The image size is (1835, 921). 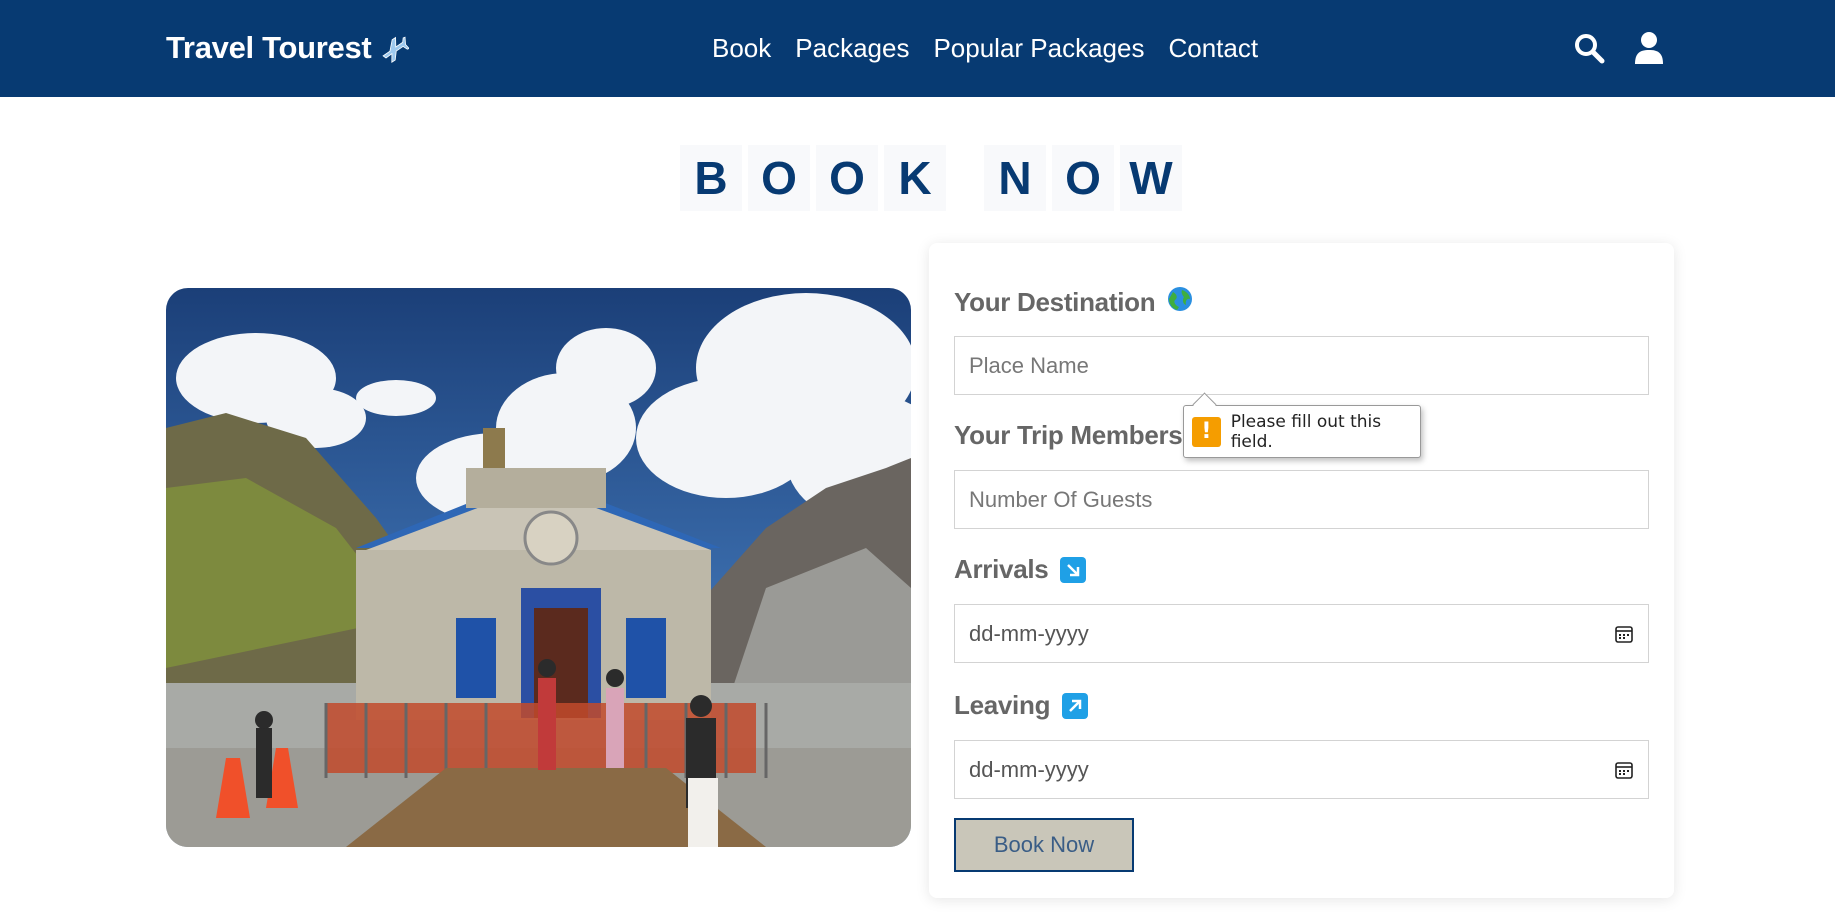 What do you see at coordinates (394, 48) in the screenshot?
I see `airplane-icon` at bounding box center [394, 48].